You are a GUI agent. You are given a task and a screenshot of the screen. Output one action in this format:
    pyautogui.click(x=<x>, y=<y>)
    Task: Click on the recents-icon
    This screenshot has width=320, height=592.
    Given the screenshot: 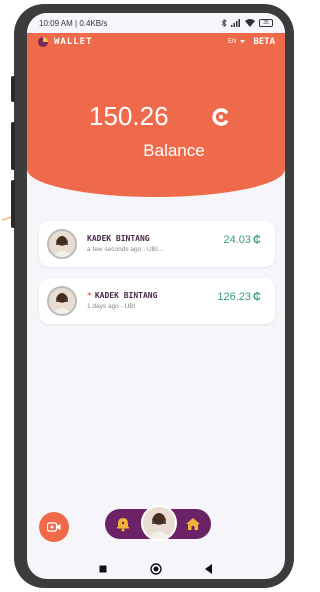 What is the action you would take?
    pyautogui.click(x=103, y=569)
    